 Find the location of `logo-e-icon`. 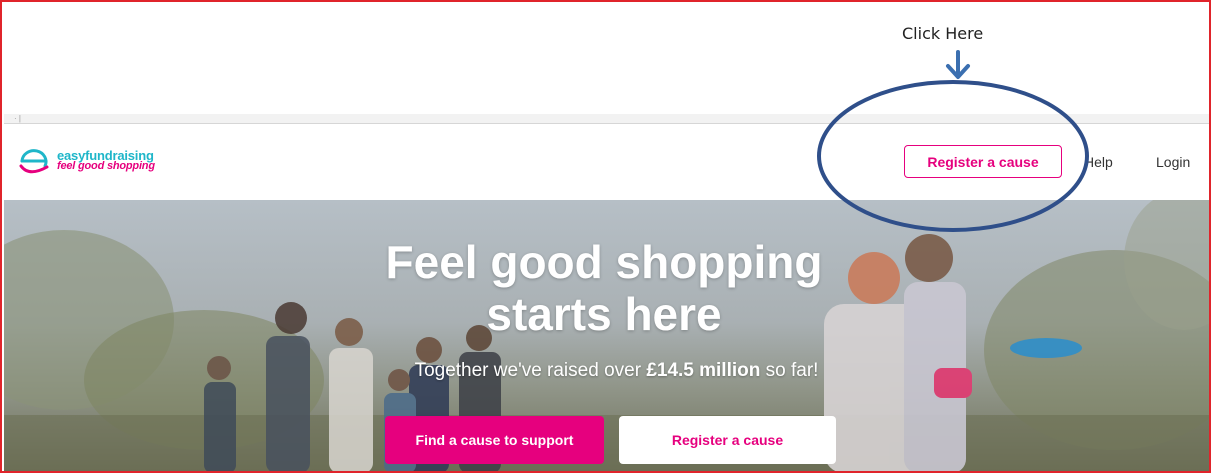

logo-e-icon is located at coordinates (34, 161).